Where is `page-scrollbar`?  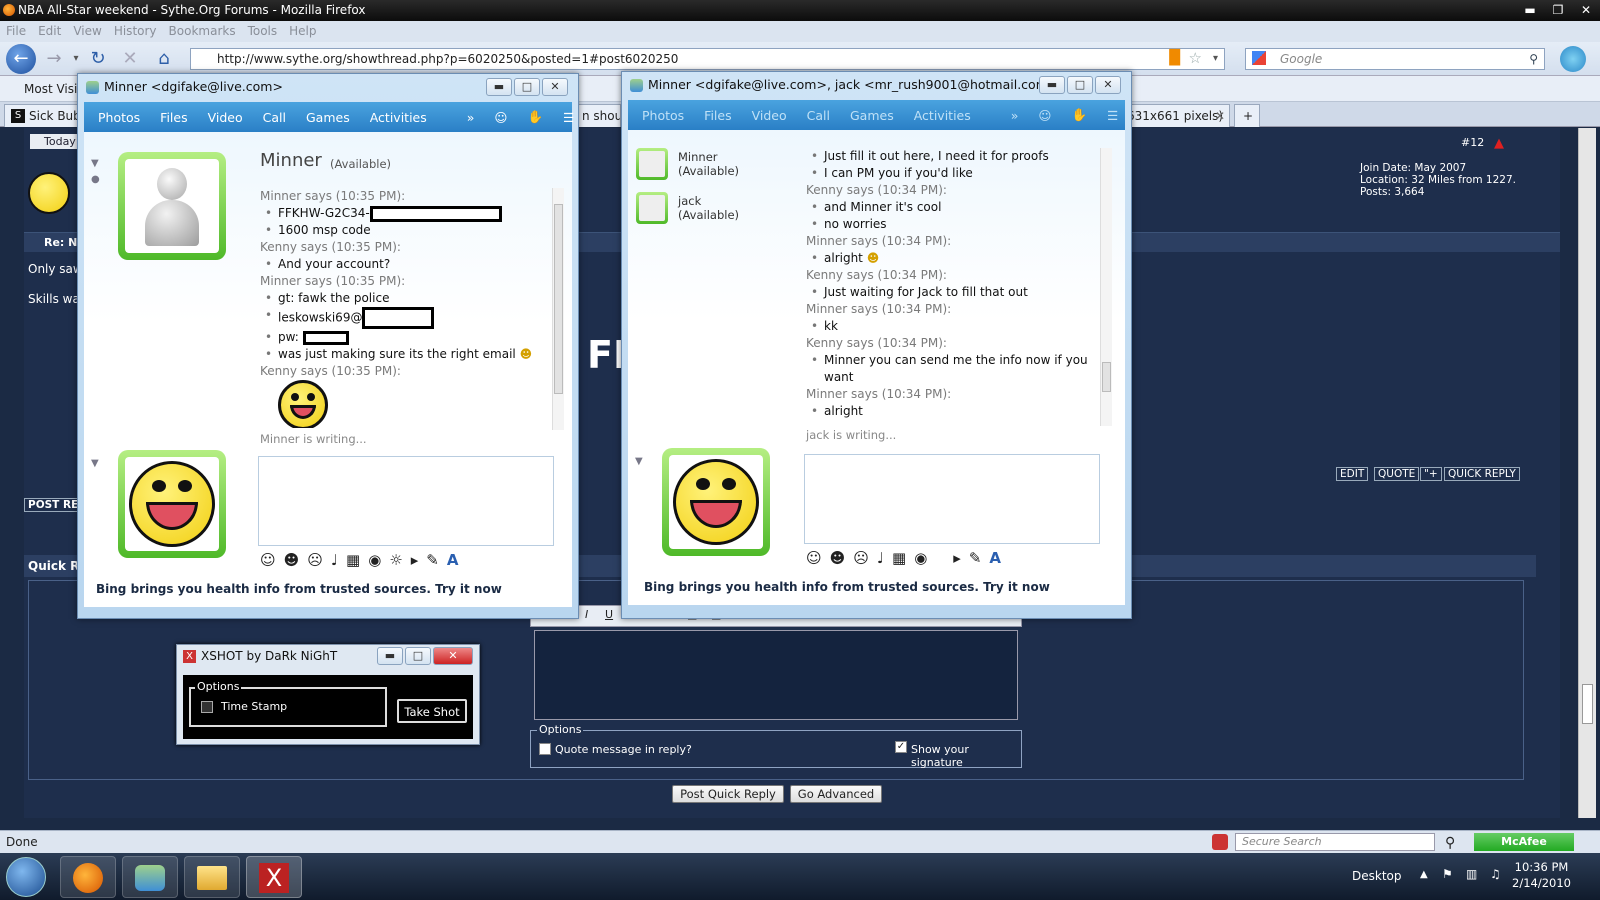 page-scrollbar is located at coordinates (1587, 473).